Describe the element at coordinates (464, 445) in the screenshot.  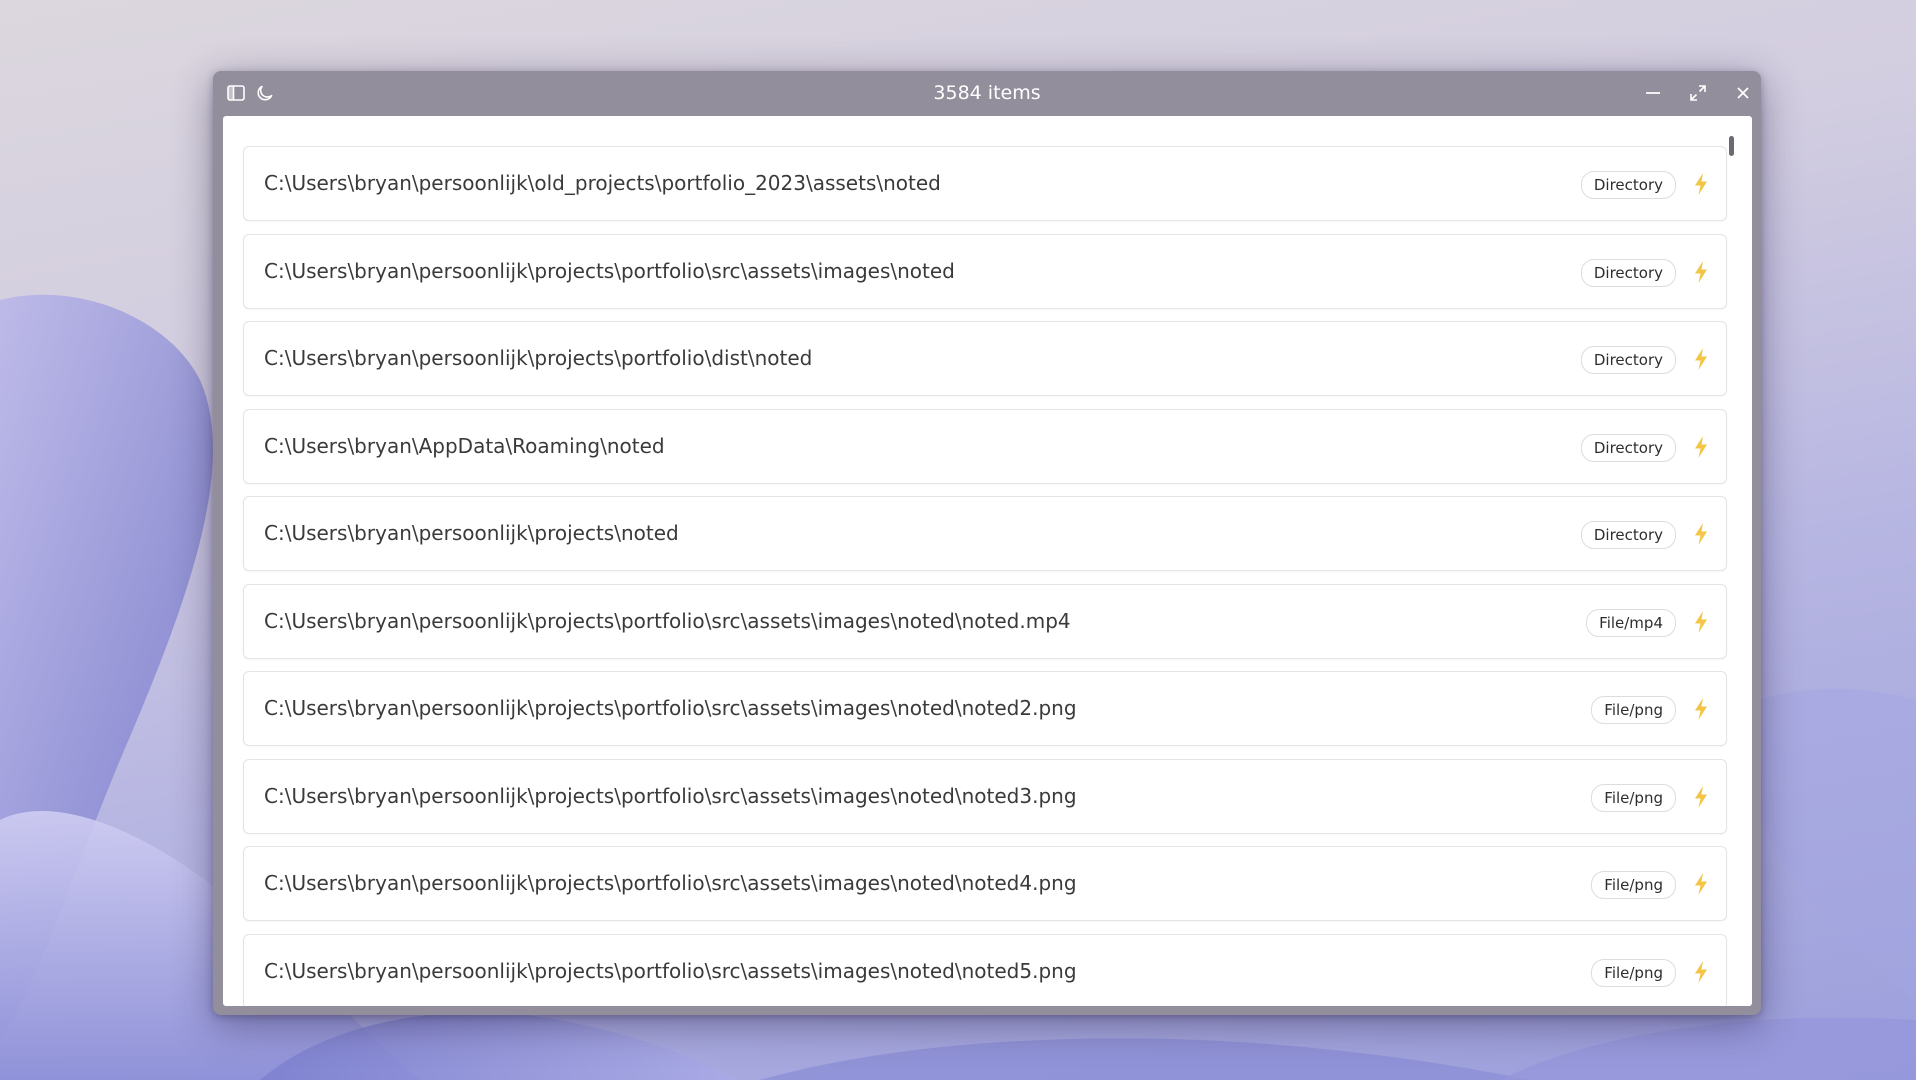
I see `item-path: C:\Users\bryan\AppData\Roaming\noted` at that location.